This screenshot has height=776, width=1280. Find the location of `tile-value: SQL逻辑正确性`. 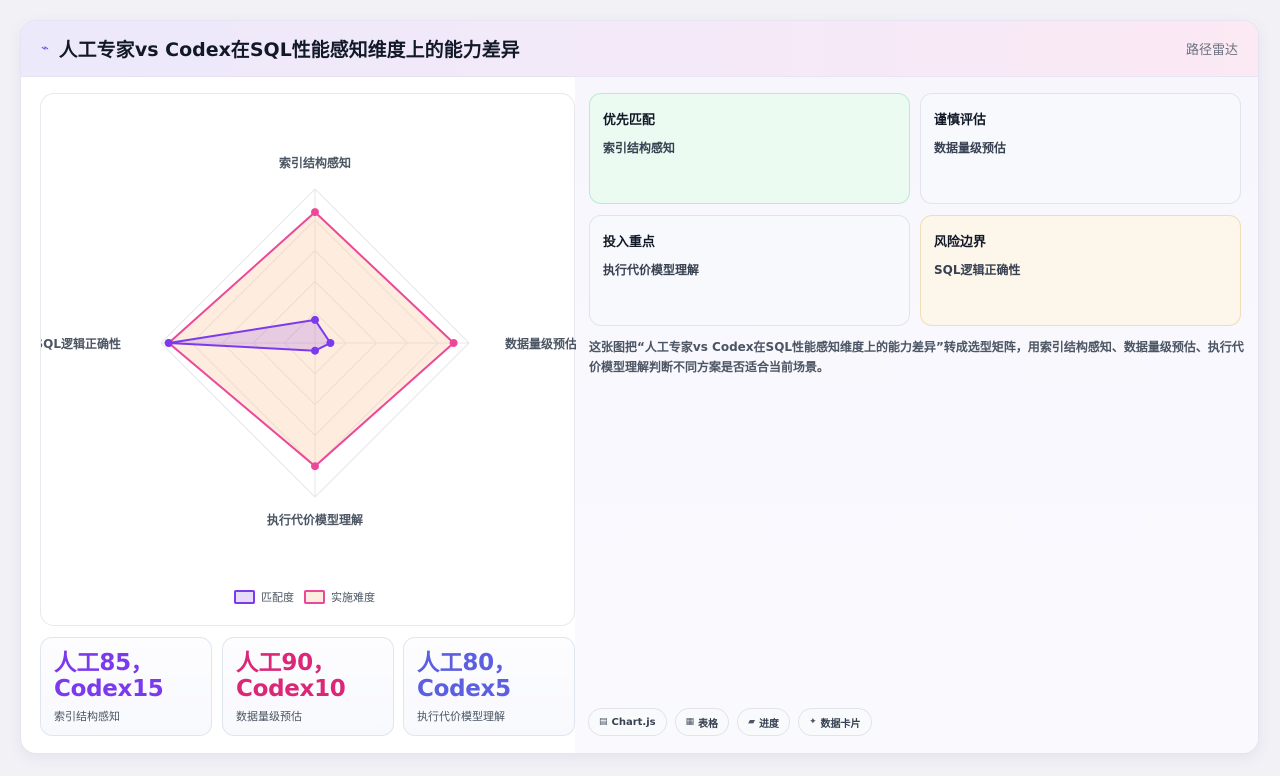

tile-value: SQL逻辑正确性 is located at coordinates (977, 270).